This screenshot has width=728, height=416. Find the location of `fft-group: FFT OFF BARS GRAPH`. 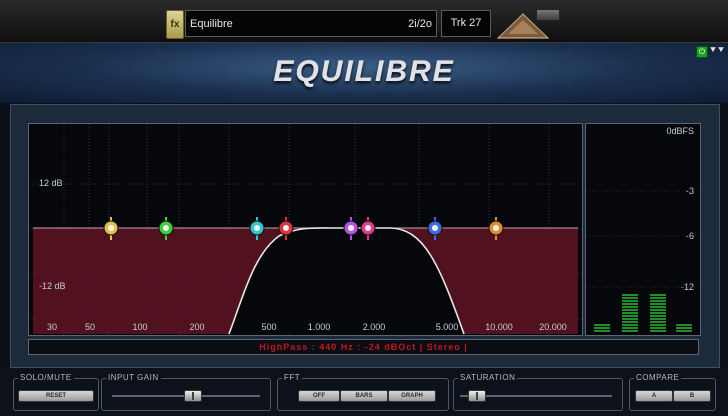

fft-group: FFT OFF BARS GRAPH is located at coordinates (363, 392).